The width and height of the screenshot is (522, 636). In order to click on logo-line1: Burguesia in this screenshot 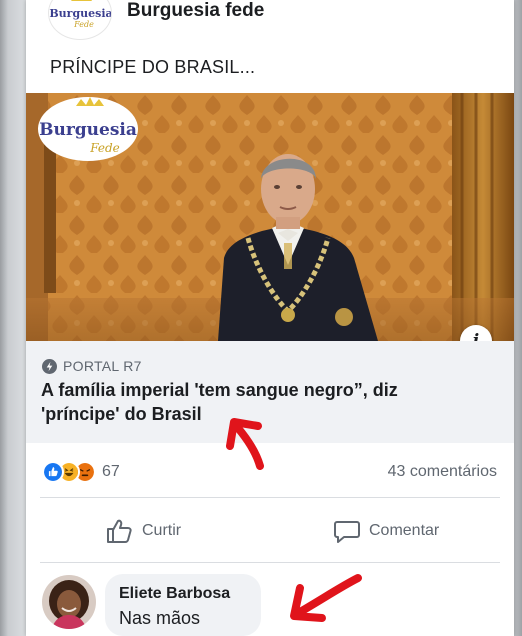, I will do `click(80, 13)`.